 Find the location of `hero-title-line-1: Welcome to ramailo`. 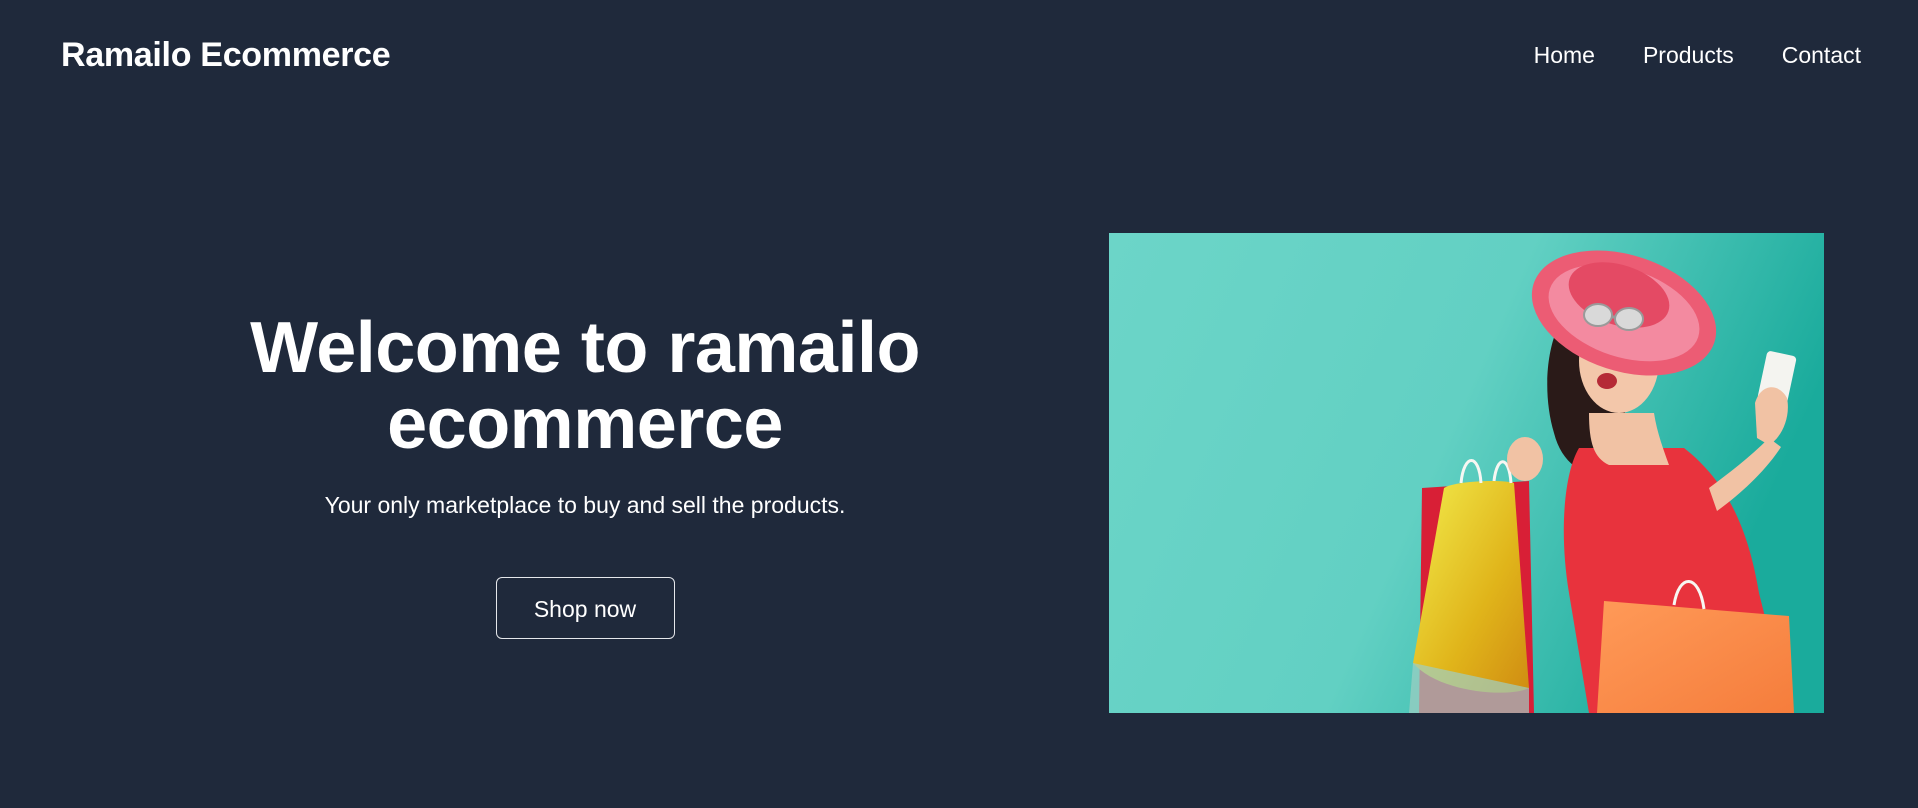

hero-title-line-1: Welcome to ramailo is located at coordinates (585, 348).